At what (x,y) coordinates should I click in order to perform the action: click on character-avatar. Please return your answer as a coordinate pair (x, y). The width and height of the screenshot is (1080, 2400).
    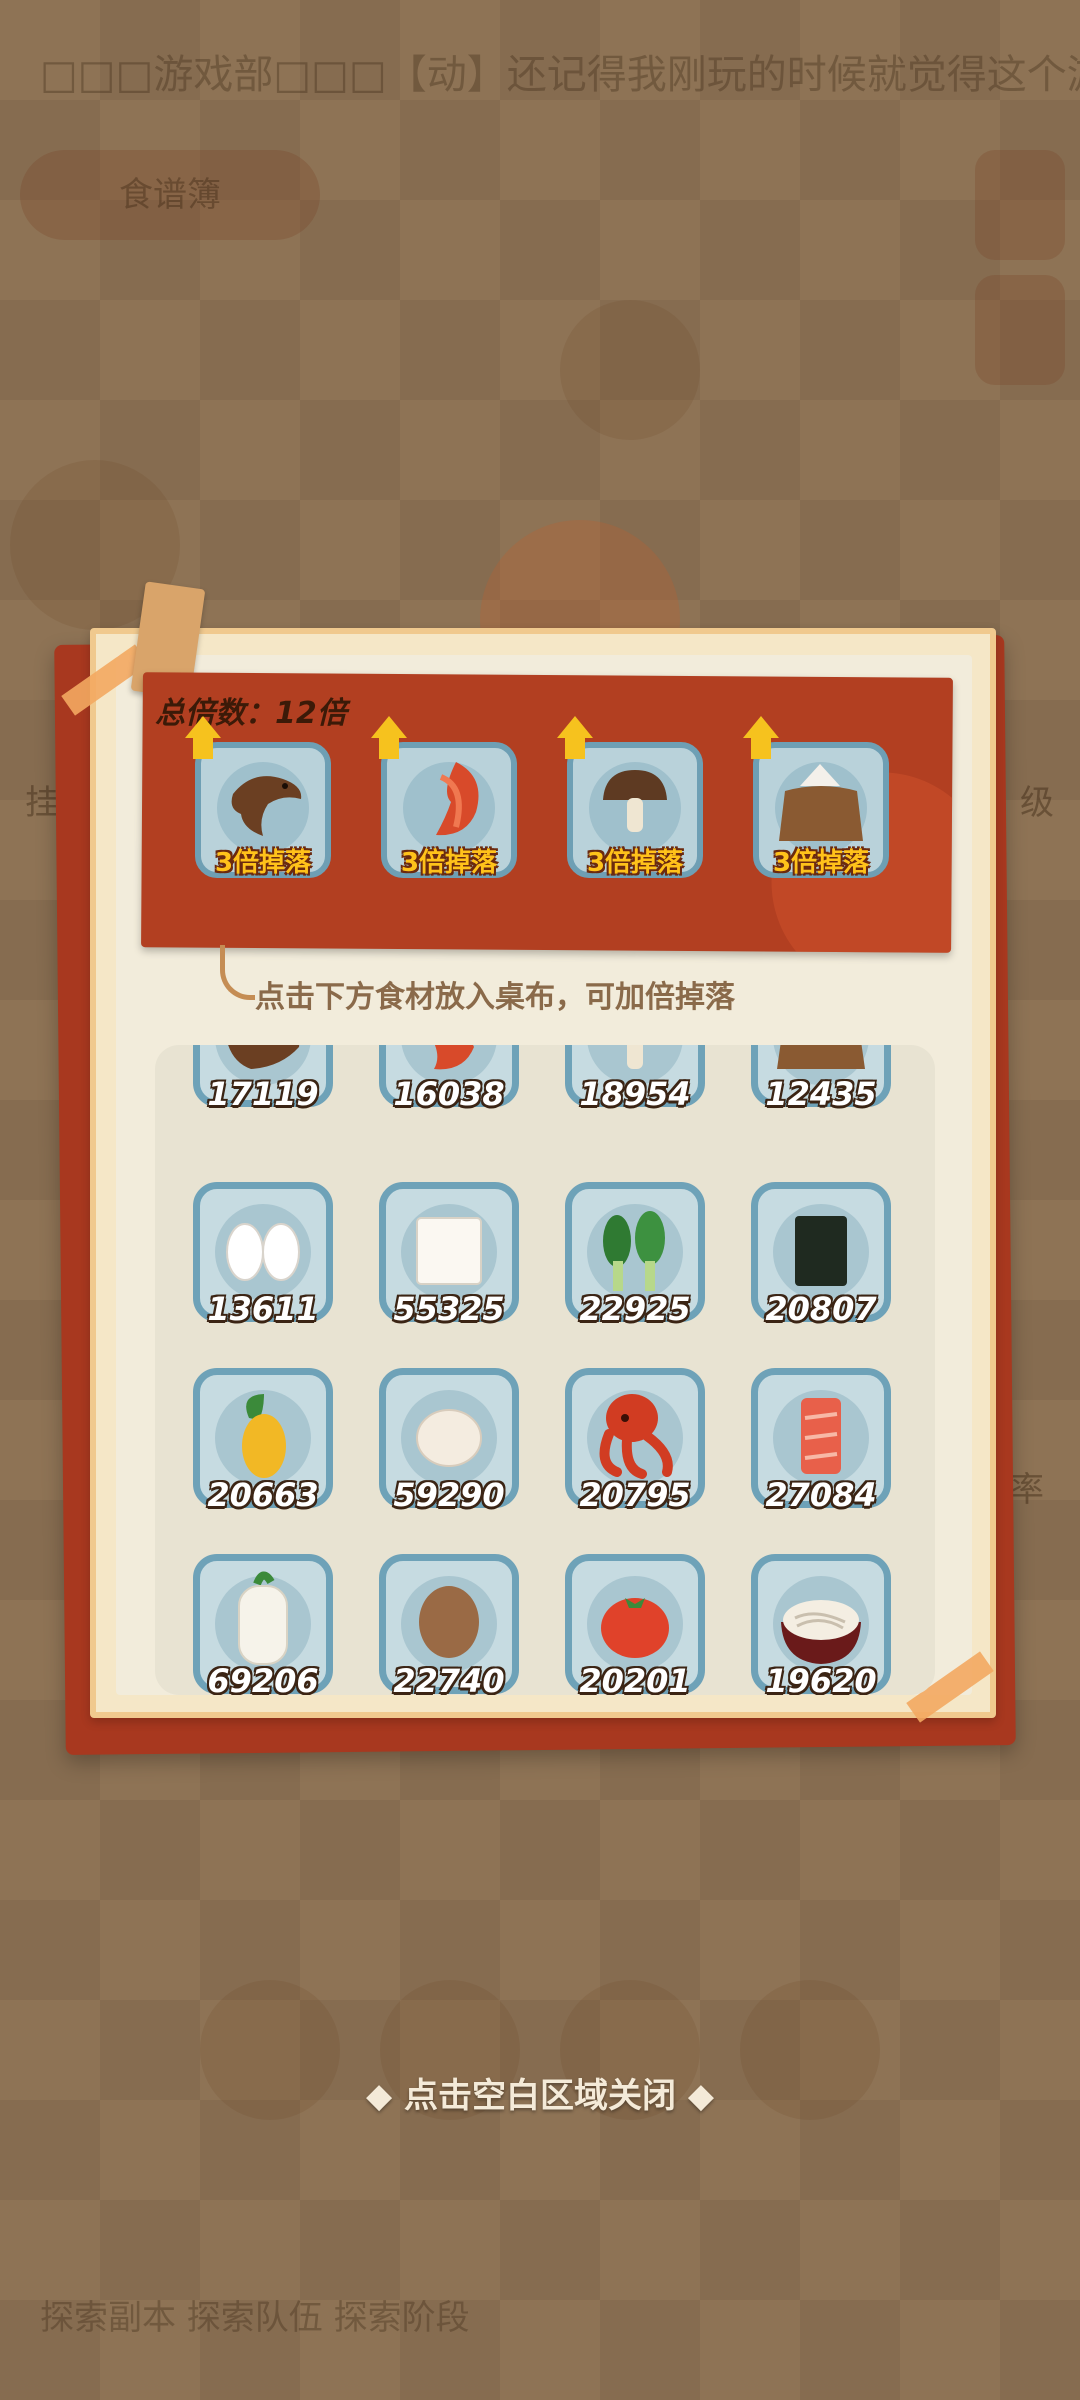
    Looking at the image, I should click on (630, 370).